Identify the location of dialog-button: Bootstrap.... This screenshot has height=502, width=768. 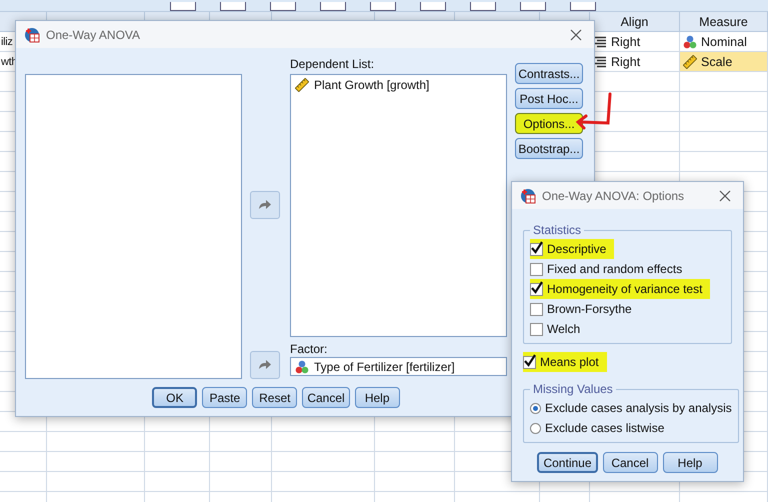
(549, 148).